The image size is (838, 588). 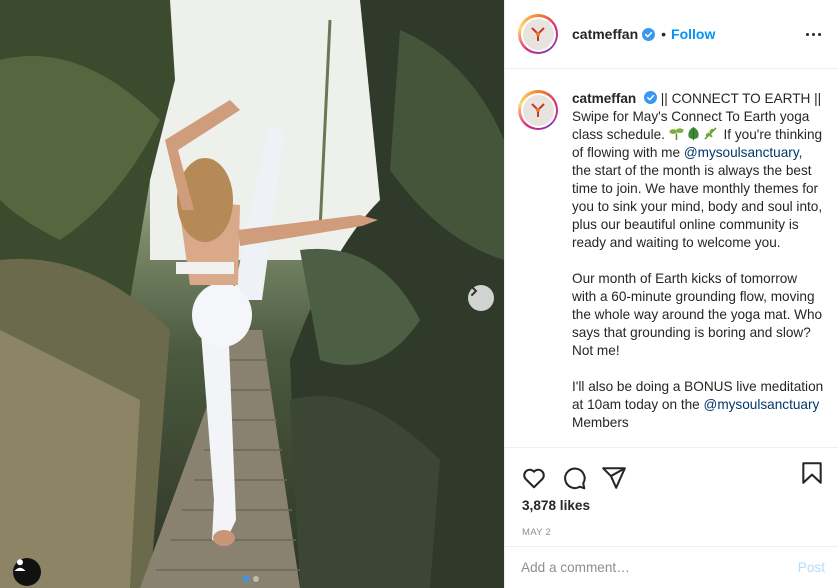 I want to click on post-comment-button: Post, so click(x=811, y=567).